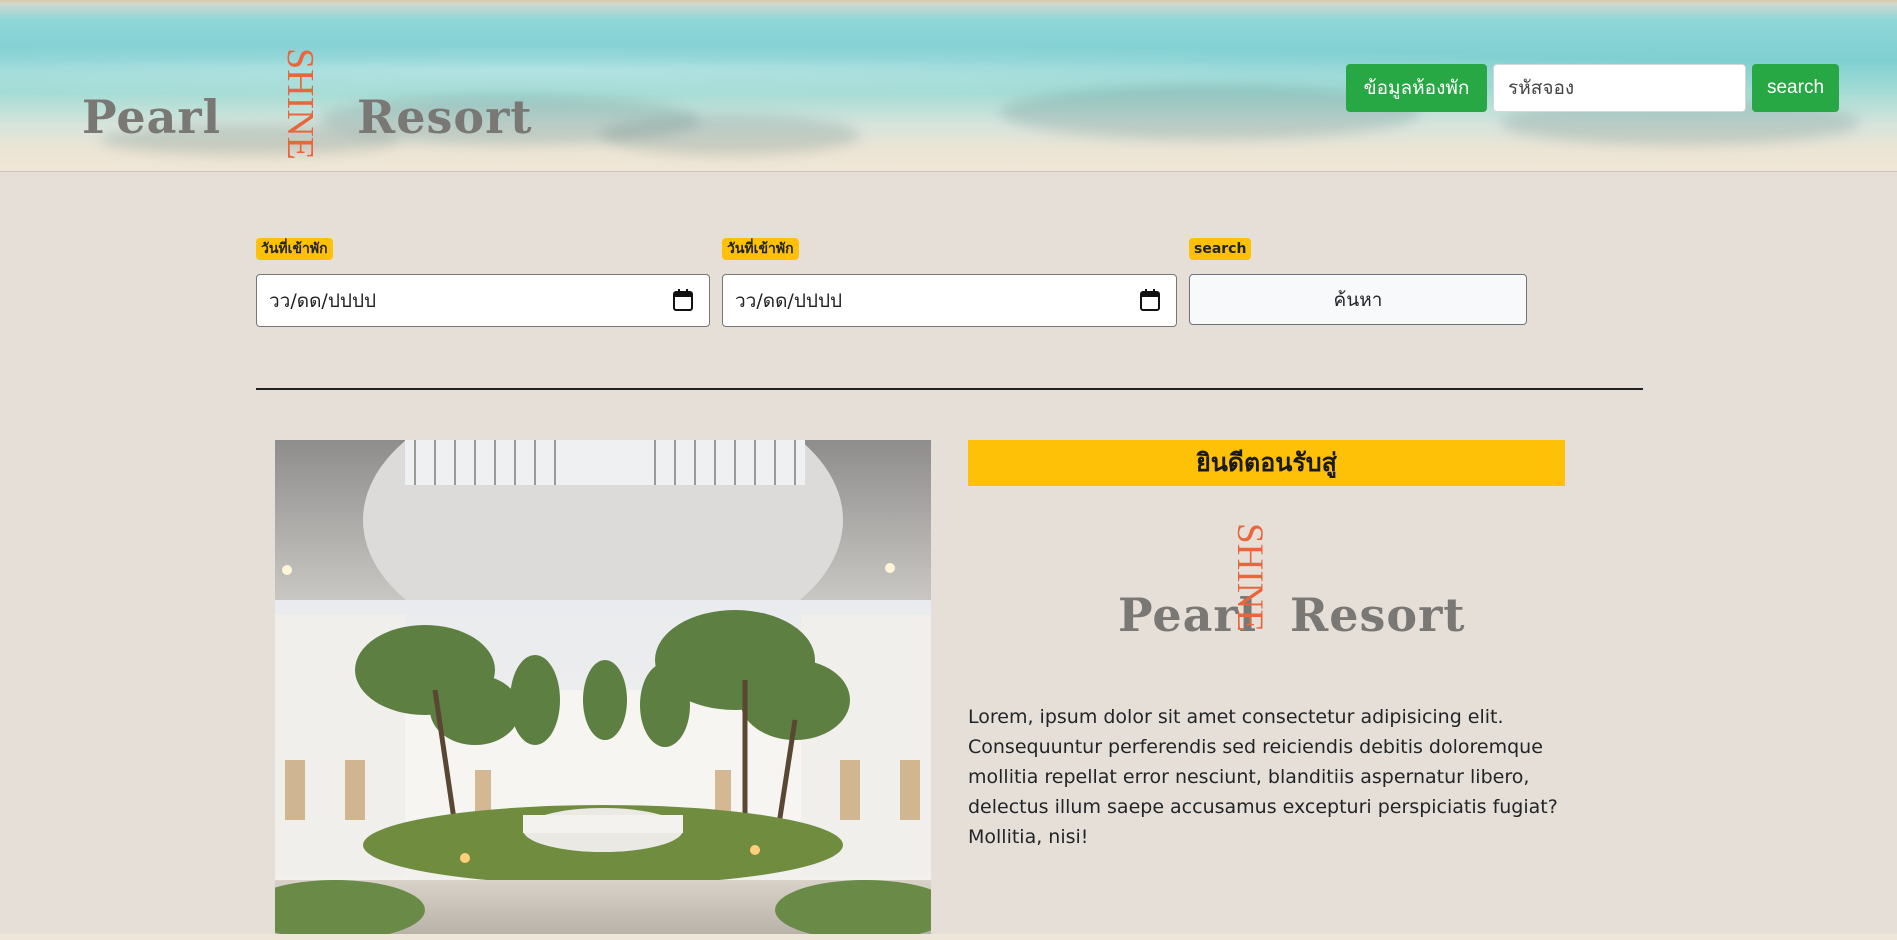 The height and width of the screenshot is (940, 1897). What do you see at coordinates (1358, 299) in the screenshot?
I see `find-button: ค้นหา` at bounding box center [1358, 299].